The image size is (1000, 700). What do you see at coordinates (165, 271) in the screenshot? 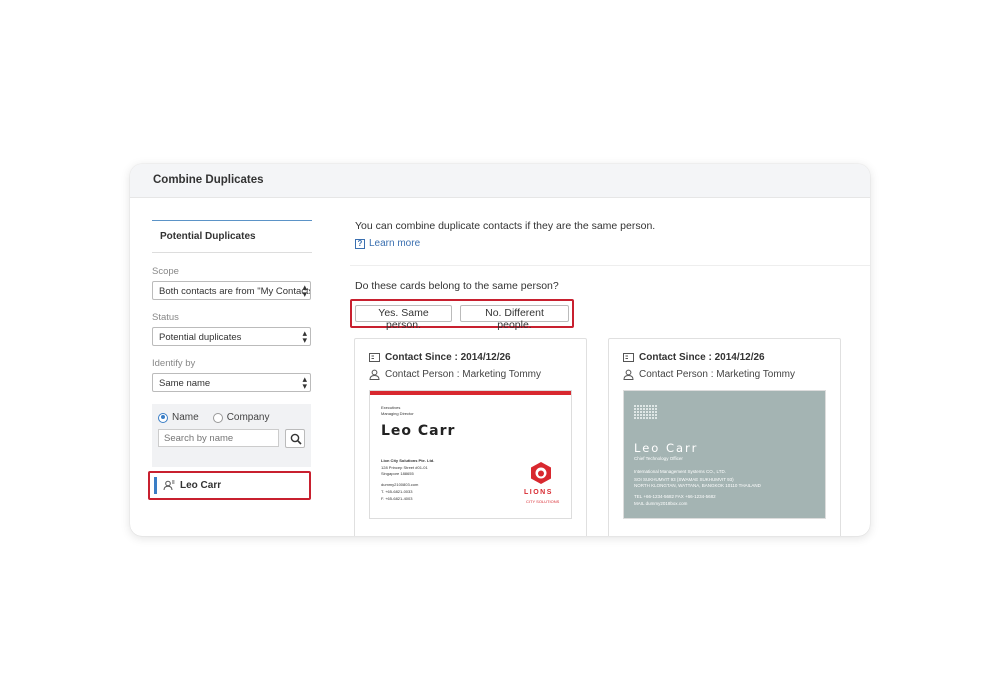
I see `scope-label: Scope` at bounding box center [165, 271].